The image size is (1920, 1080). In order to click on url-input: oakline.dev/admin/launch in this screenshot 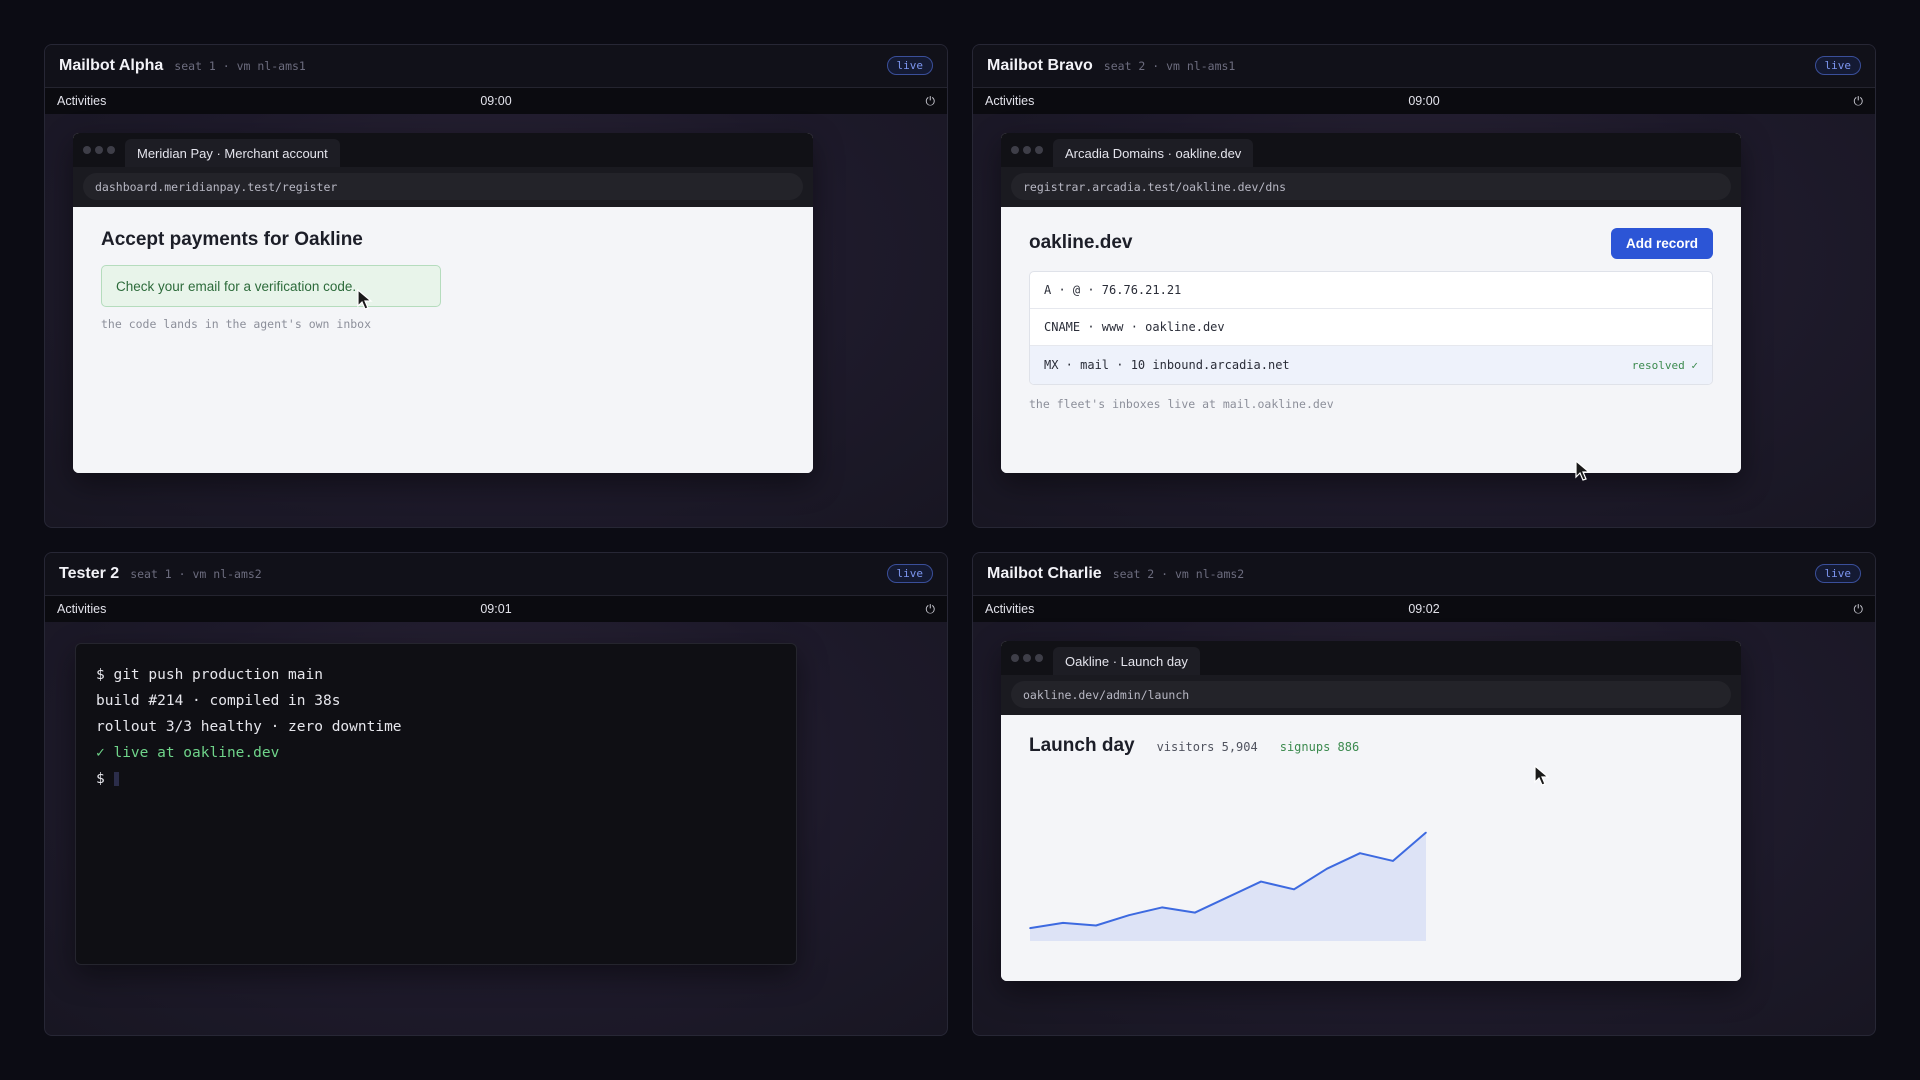, I will do `click(1371, 694)`.